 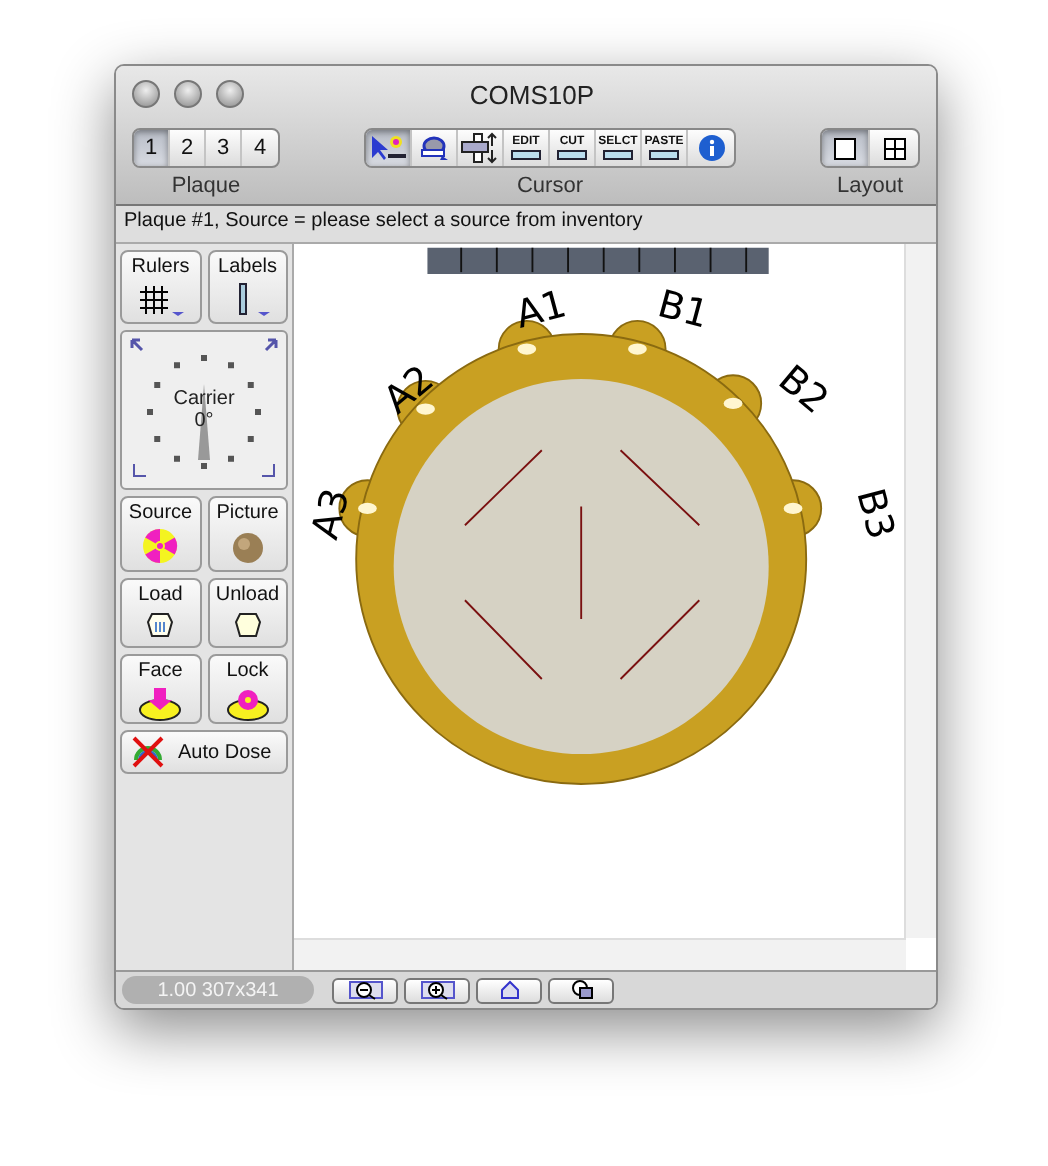 I want to click on plaque-tab: 3, so click(x=224, y=148).